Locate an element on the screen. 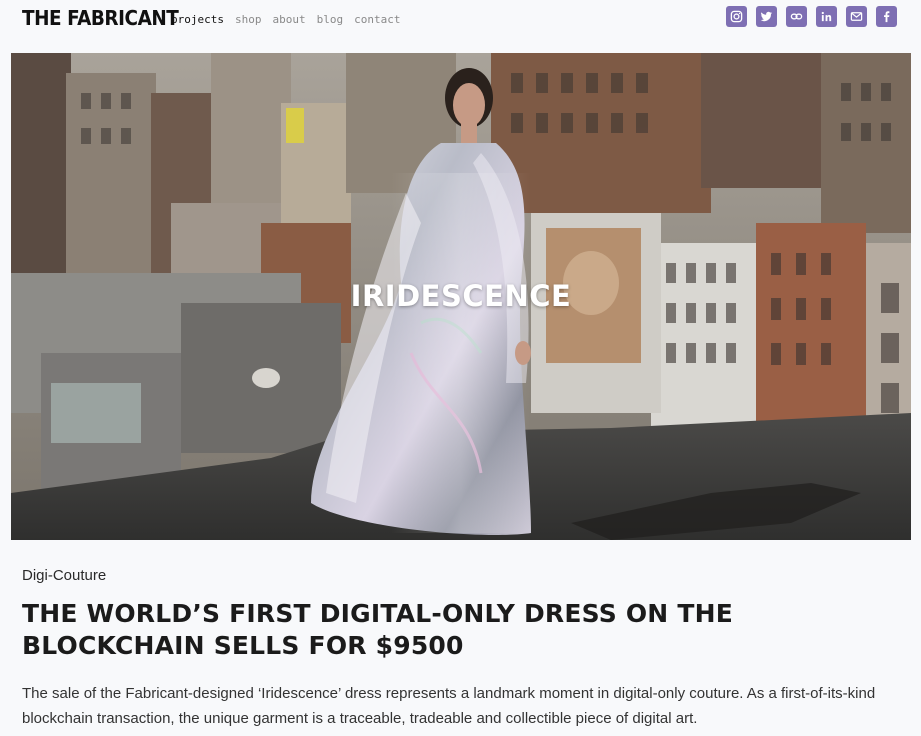 The image size is (921, 736). link-button is located at coordinates (796, 16).